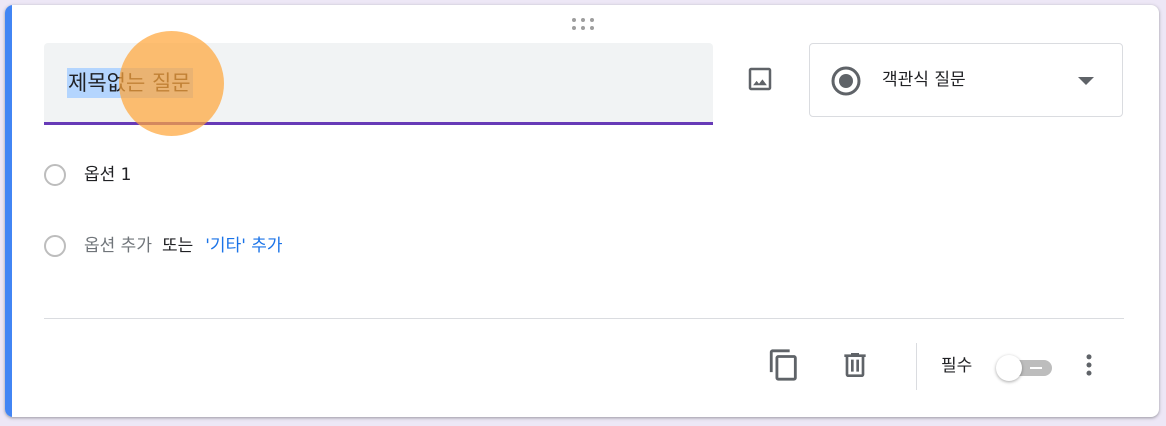 The image size is (1166, 426). I want to click on active-card-indicator, so click(8, 211).